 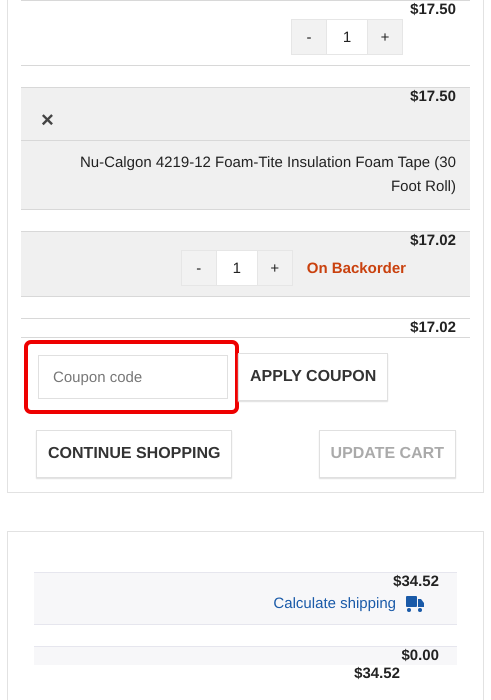 I want to click on total-amount: $34.52, so click(x=377, y=673).